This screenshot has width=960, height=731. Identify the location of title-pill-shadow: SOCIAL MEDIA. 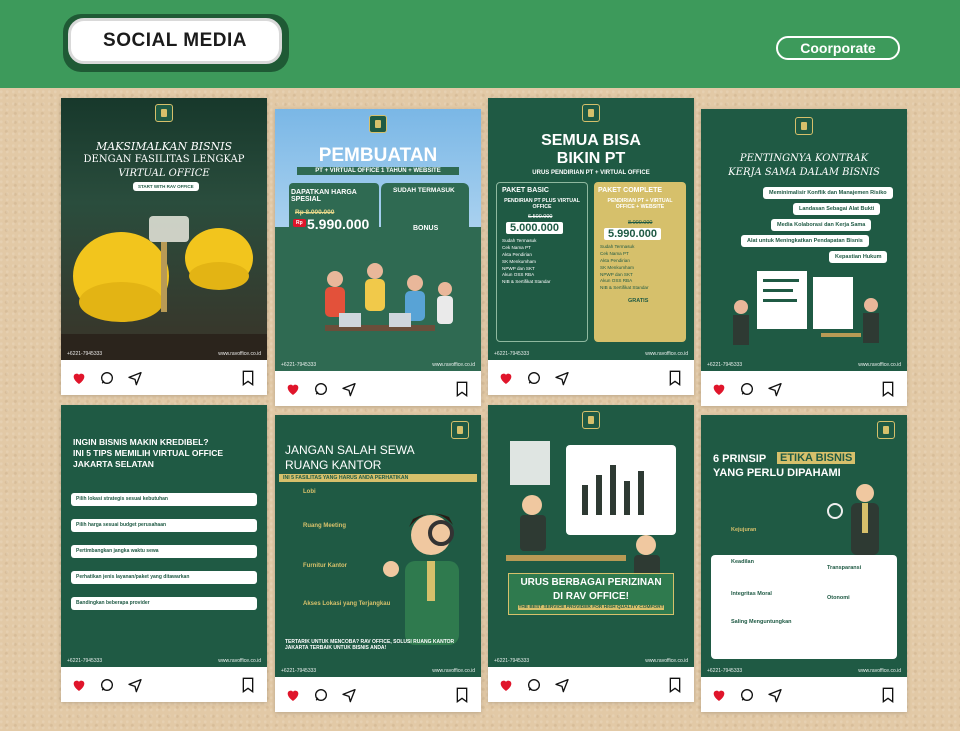
(176, 43).